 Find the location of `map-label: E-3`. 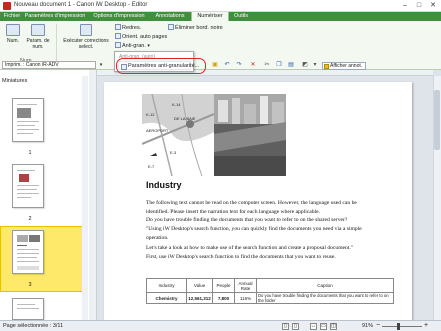

map-label: E-3 is located at coordinates (173, 152).